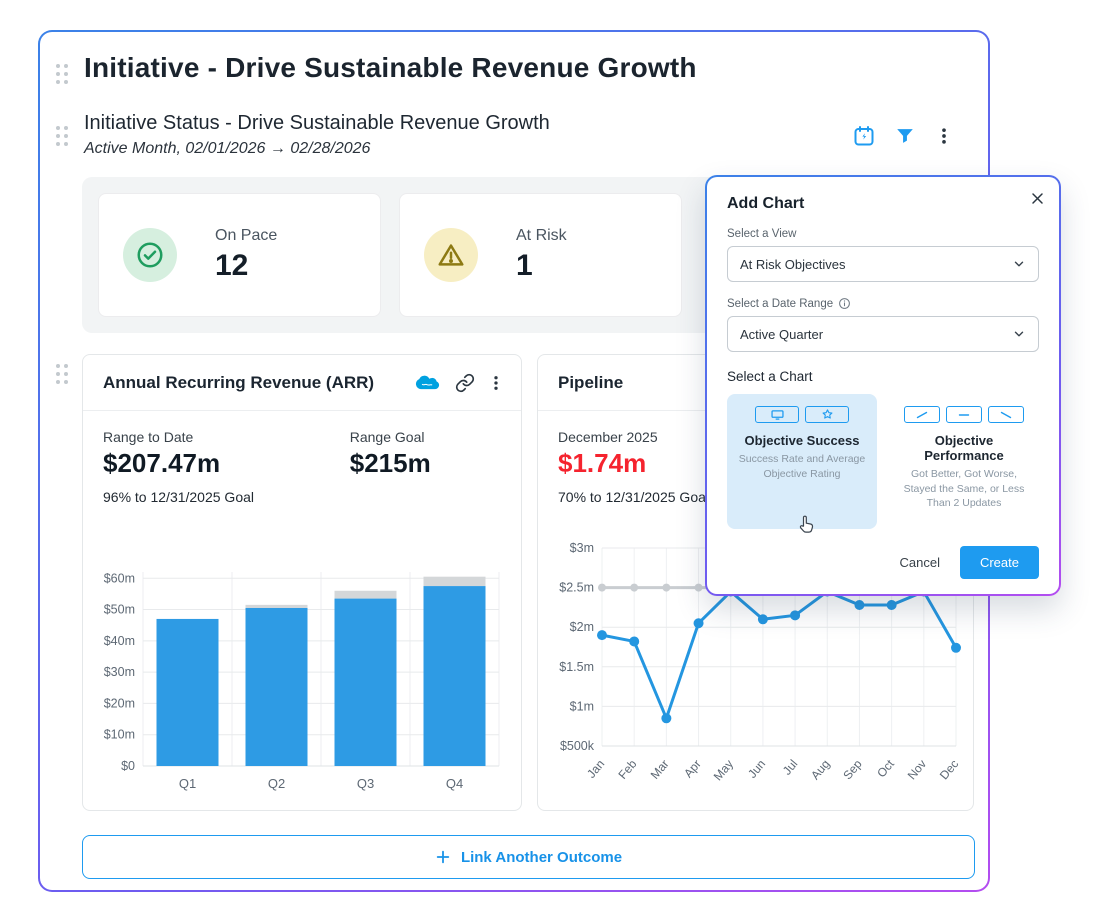 The width and height of the screenshot is (1120, 910). I want to click on arr-card-header: Annual Recurring Revenue (ARR), so click(302, 383).